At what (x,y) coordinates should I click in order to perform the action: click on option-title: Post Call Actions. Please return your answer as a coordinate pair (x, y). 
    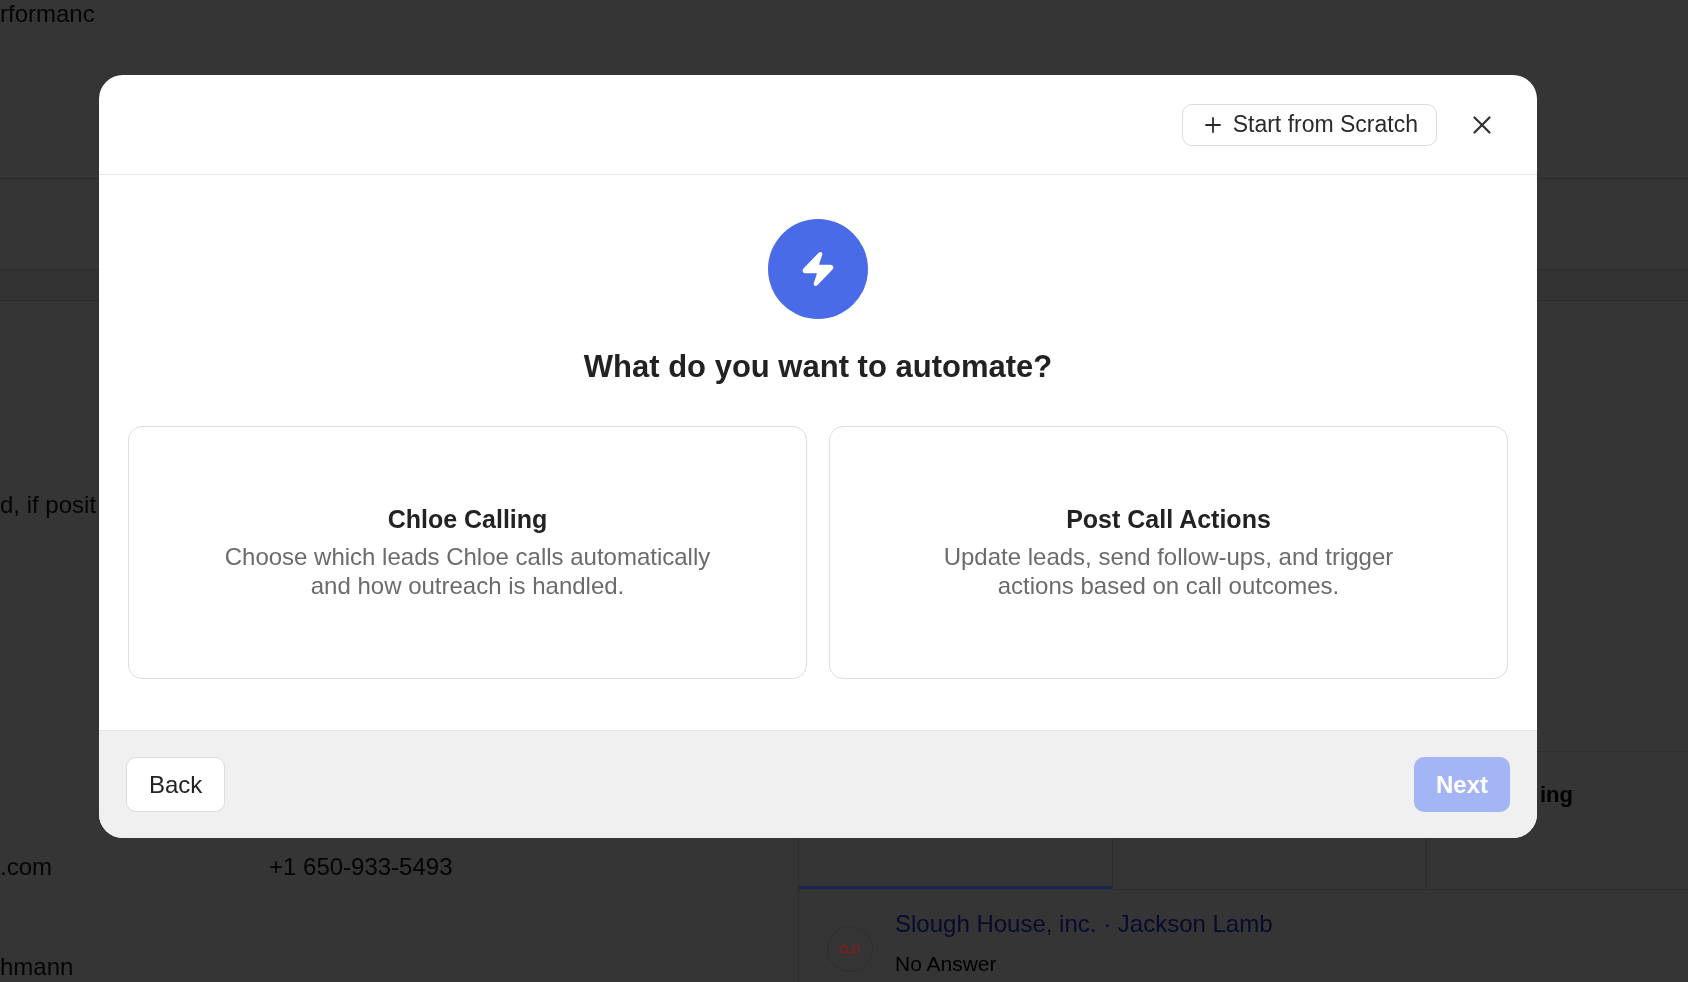
    Looking at the image, I should click on (1168, 519).